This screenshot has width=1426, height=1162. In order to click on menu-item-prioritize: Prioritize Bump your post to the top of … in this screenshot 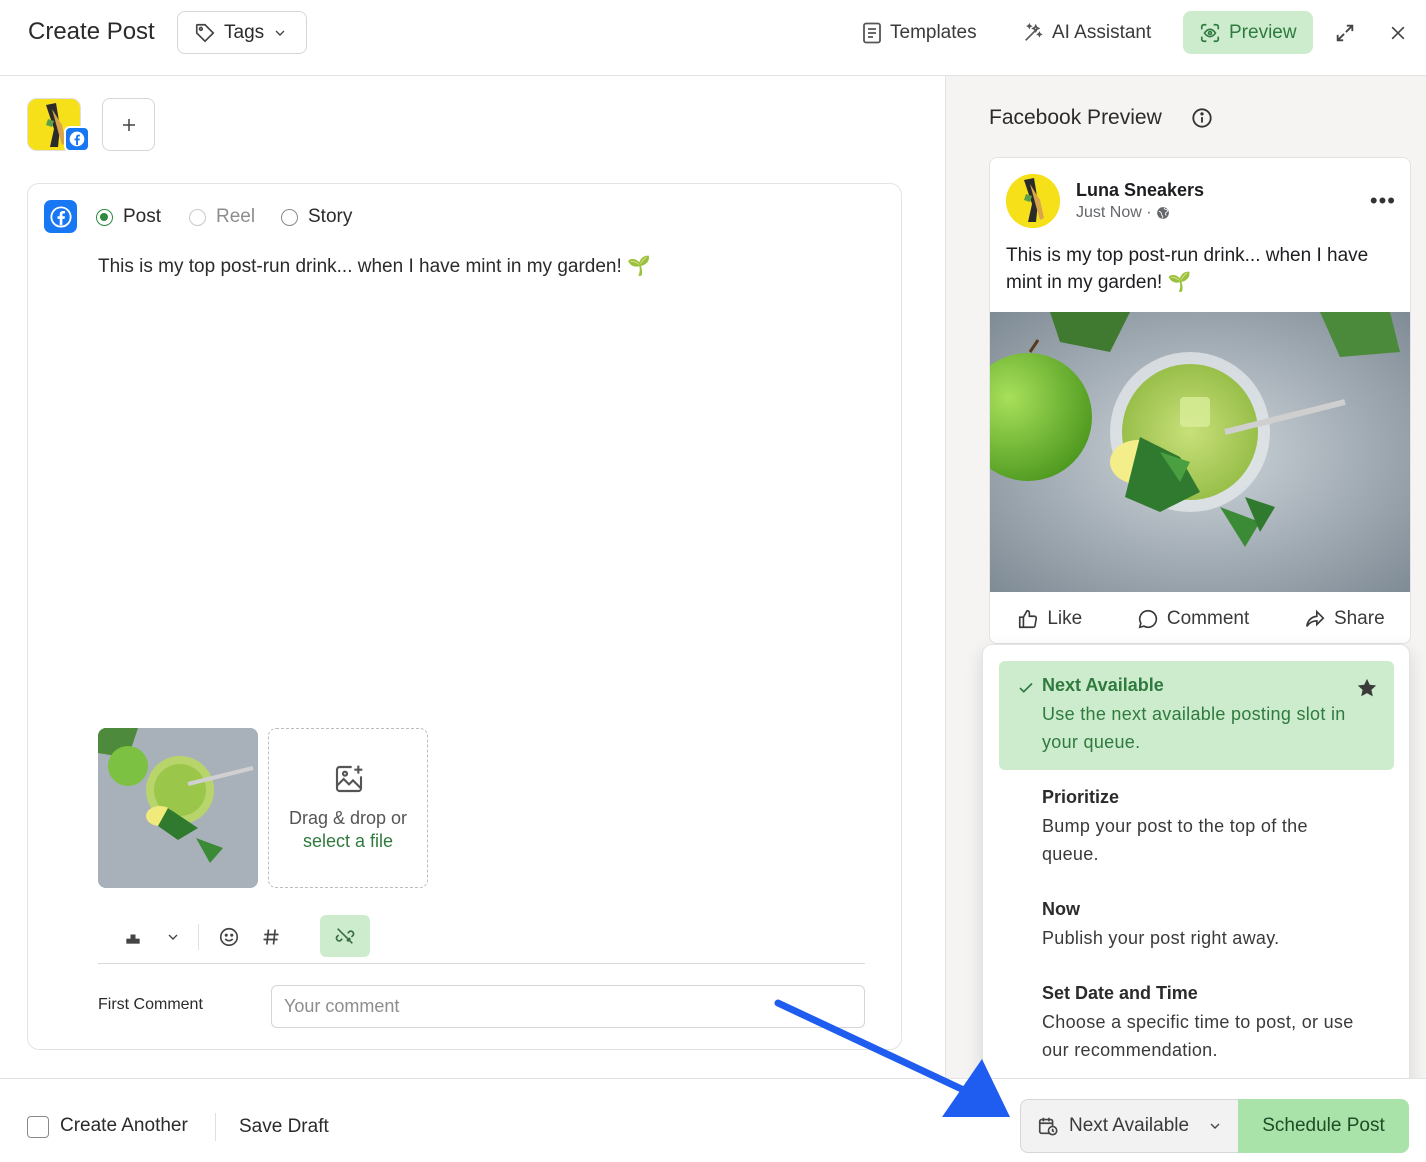, I will do `click(1196, 825)`.